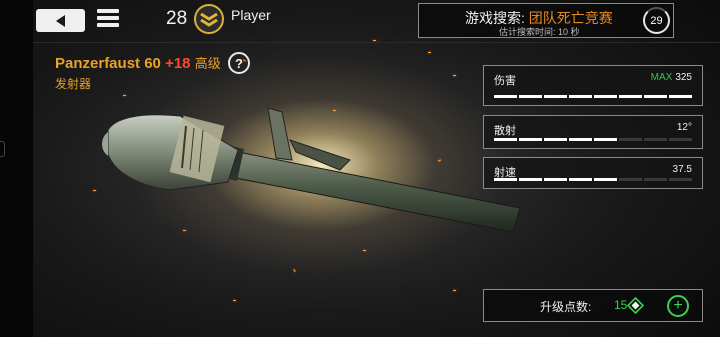 The height and width of the screenshot is (337, 720). I want to click on stat-number: 325, so click(683, 77).